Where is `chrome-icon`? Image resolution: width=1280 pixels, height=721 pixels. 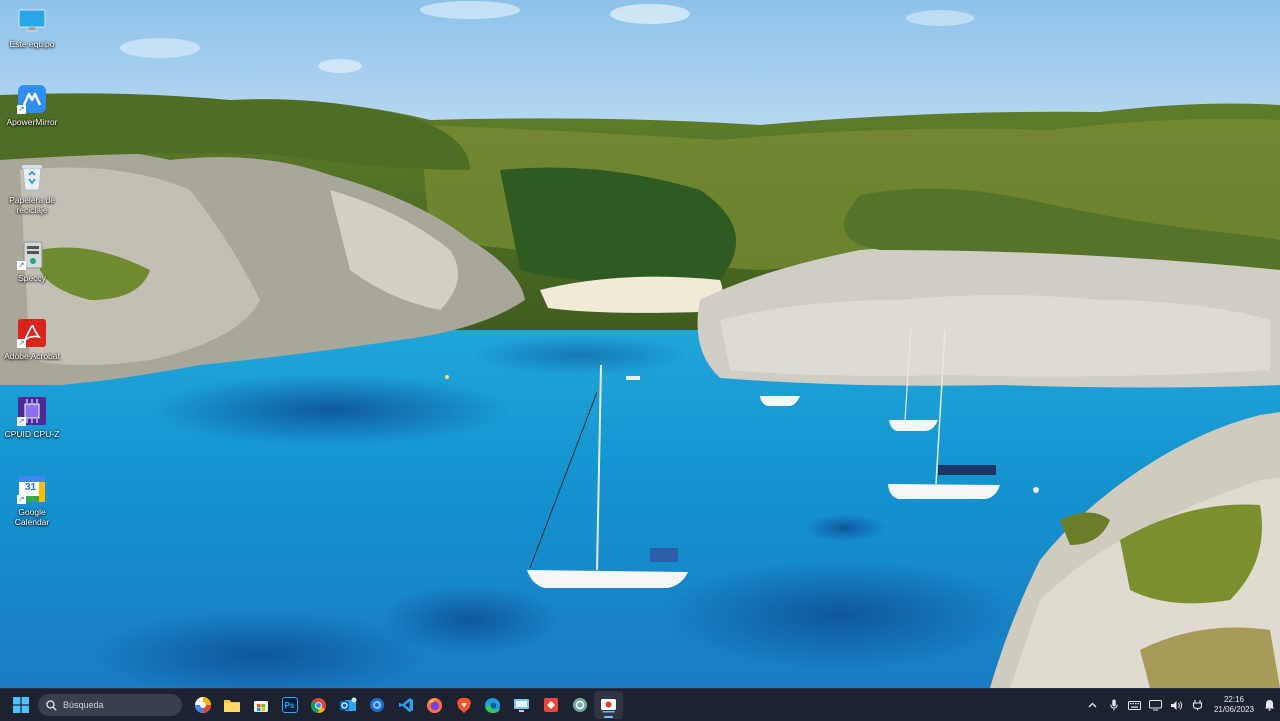 chrome-icon is located at coordinates (318, 705).